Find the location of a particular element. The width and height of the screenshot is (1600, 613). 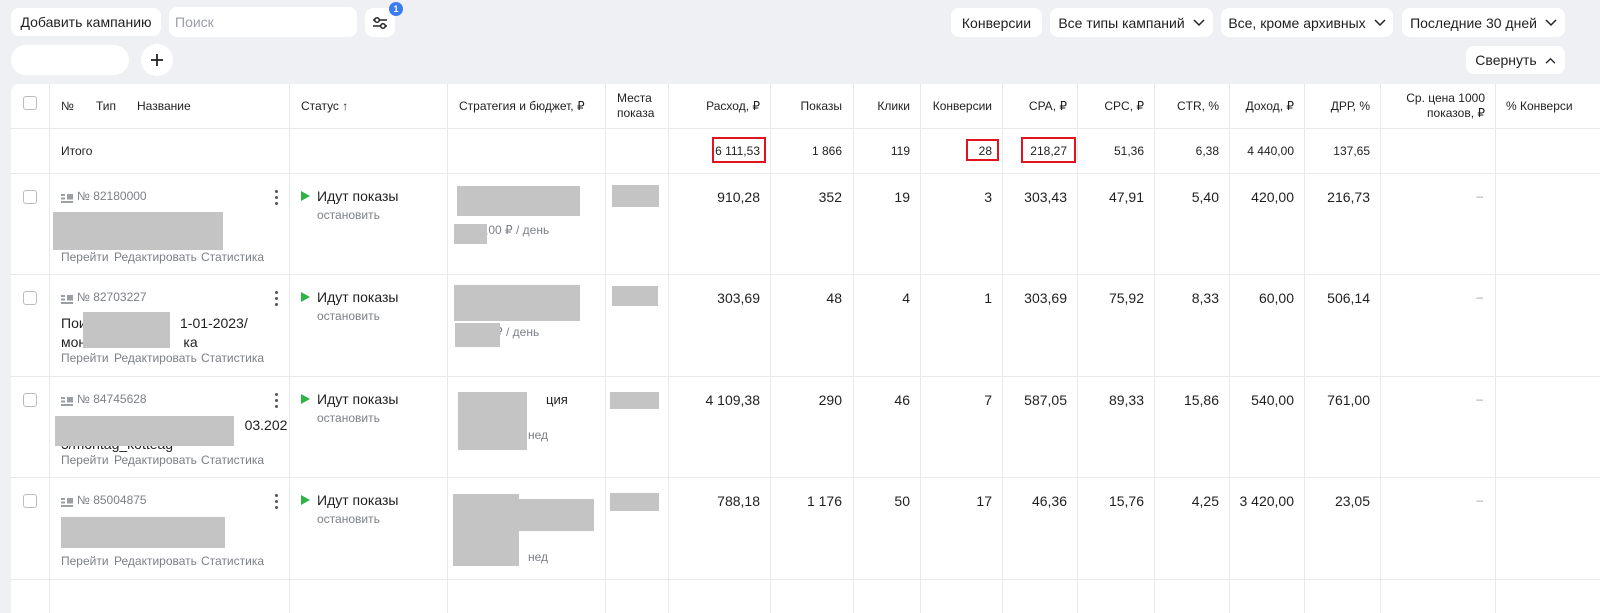

cell-impressions: 1 176 is located at coordinates (824, 501).